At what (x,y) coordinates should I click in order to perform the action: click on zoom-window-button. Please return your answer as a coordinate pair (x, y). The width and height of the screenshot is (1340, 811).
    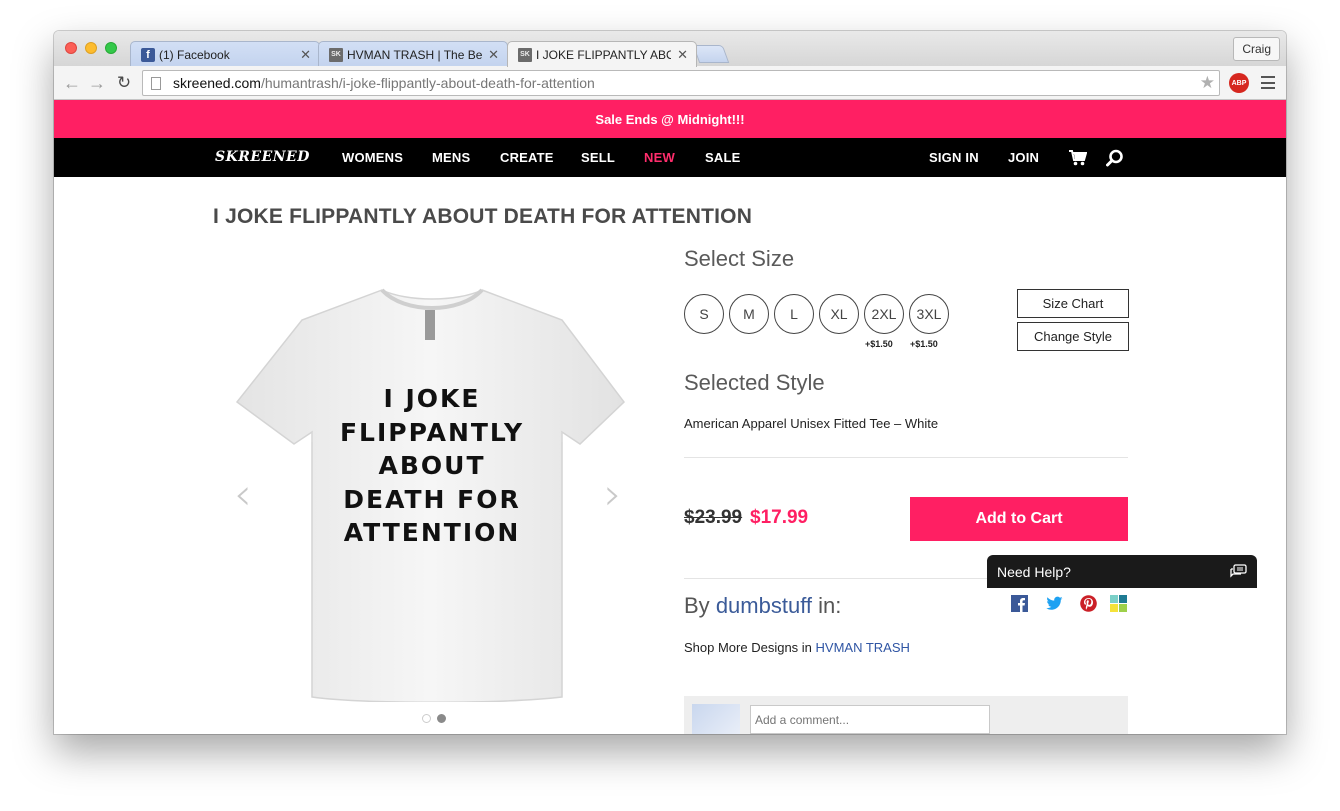
    Looking at the image, I should click on (111, 48).